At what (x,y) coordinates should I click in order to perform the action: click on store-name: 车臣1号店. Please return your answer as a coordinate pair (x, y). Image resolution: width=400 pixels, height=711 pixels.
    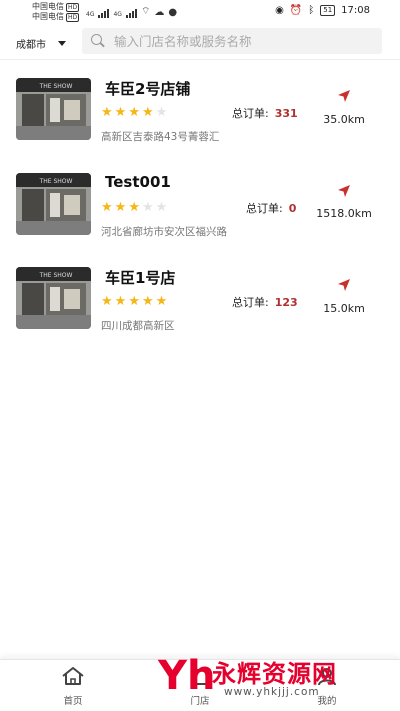
    Looking at the image, I should click on (140, 278).